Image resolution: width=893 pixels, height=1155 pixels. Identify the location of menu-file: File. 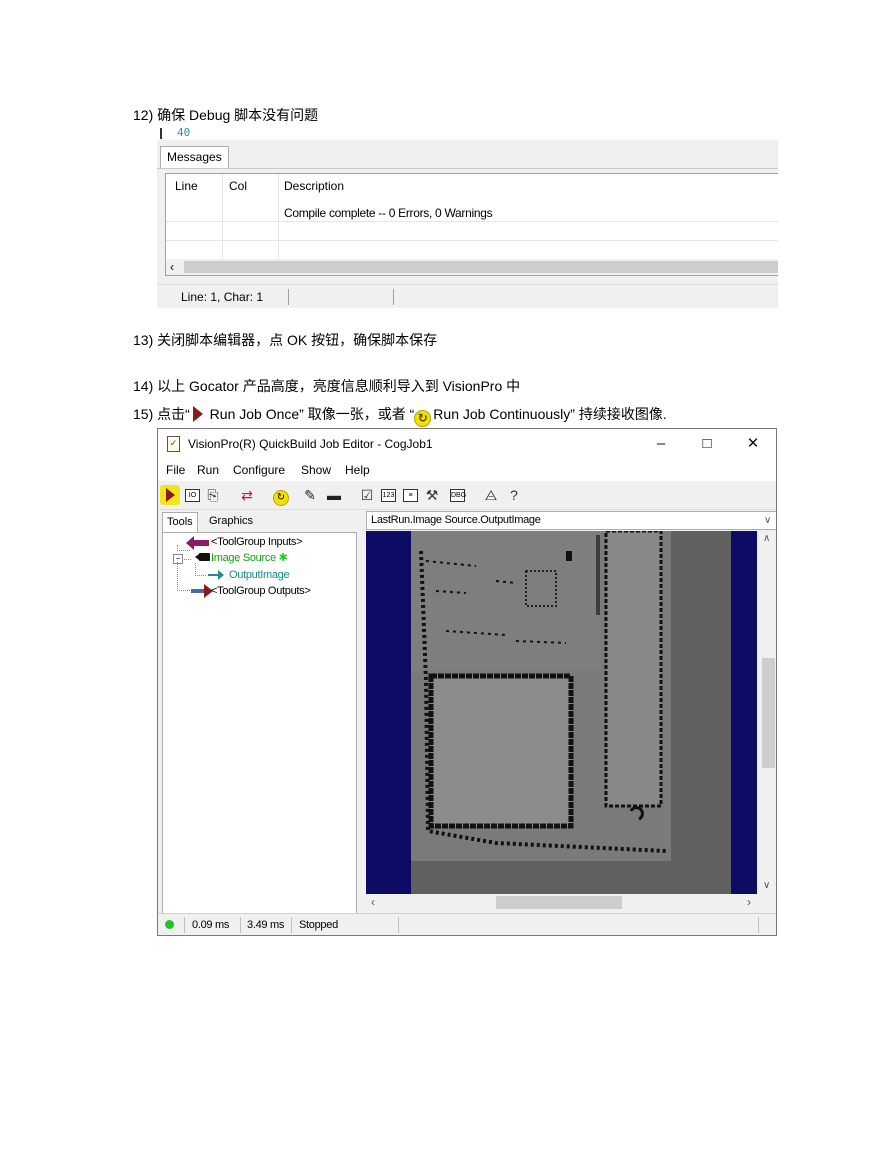
(175, 470).